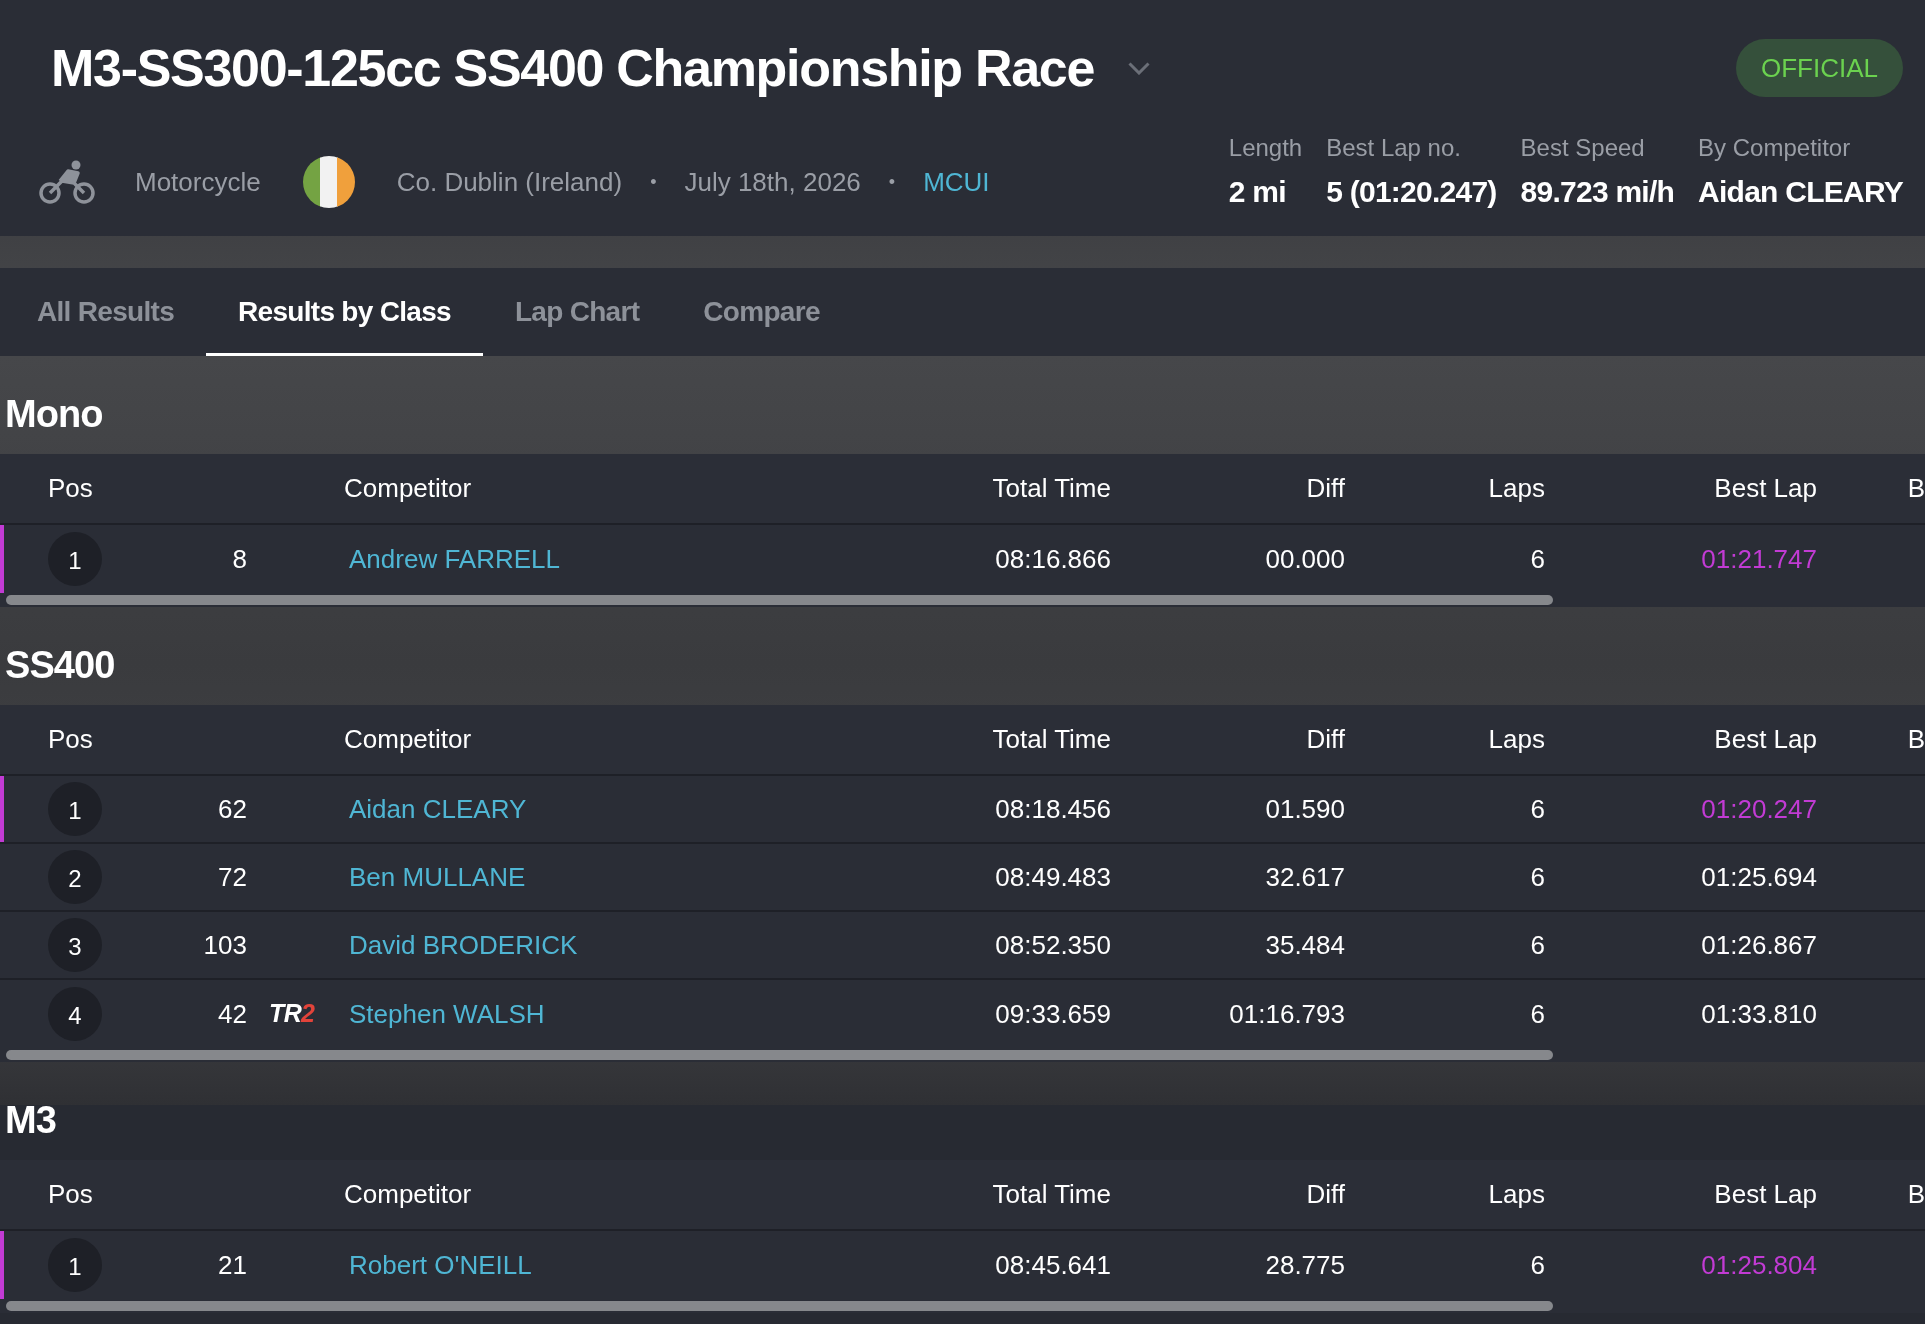  What do you see at coordinates (1597, 192) in the screenshot?
I see `stat-value: 89.723 mi/h` at bounding box center [1597, 192].